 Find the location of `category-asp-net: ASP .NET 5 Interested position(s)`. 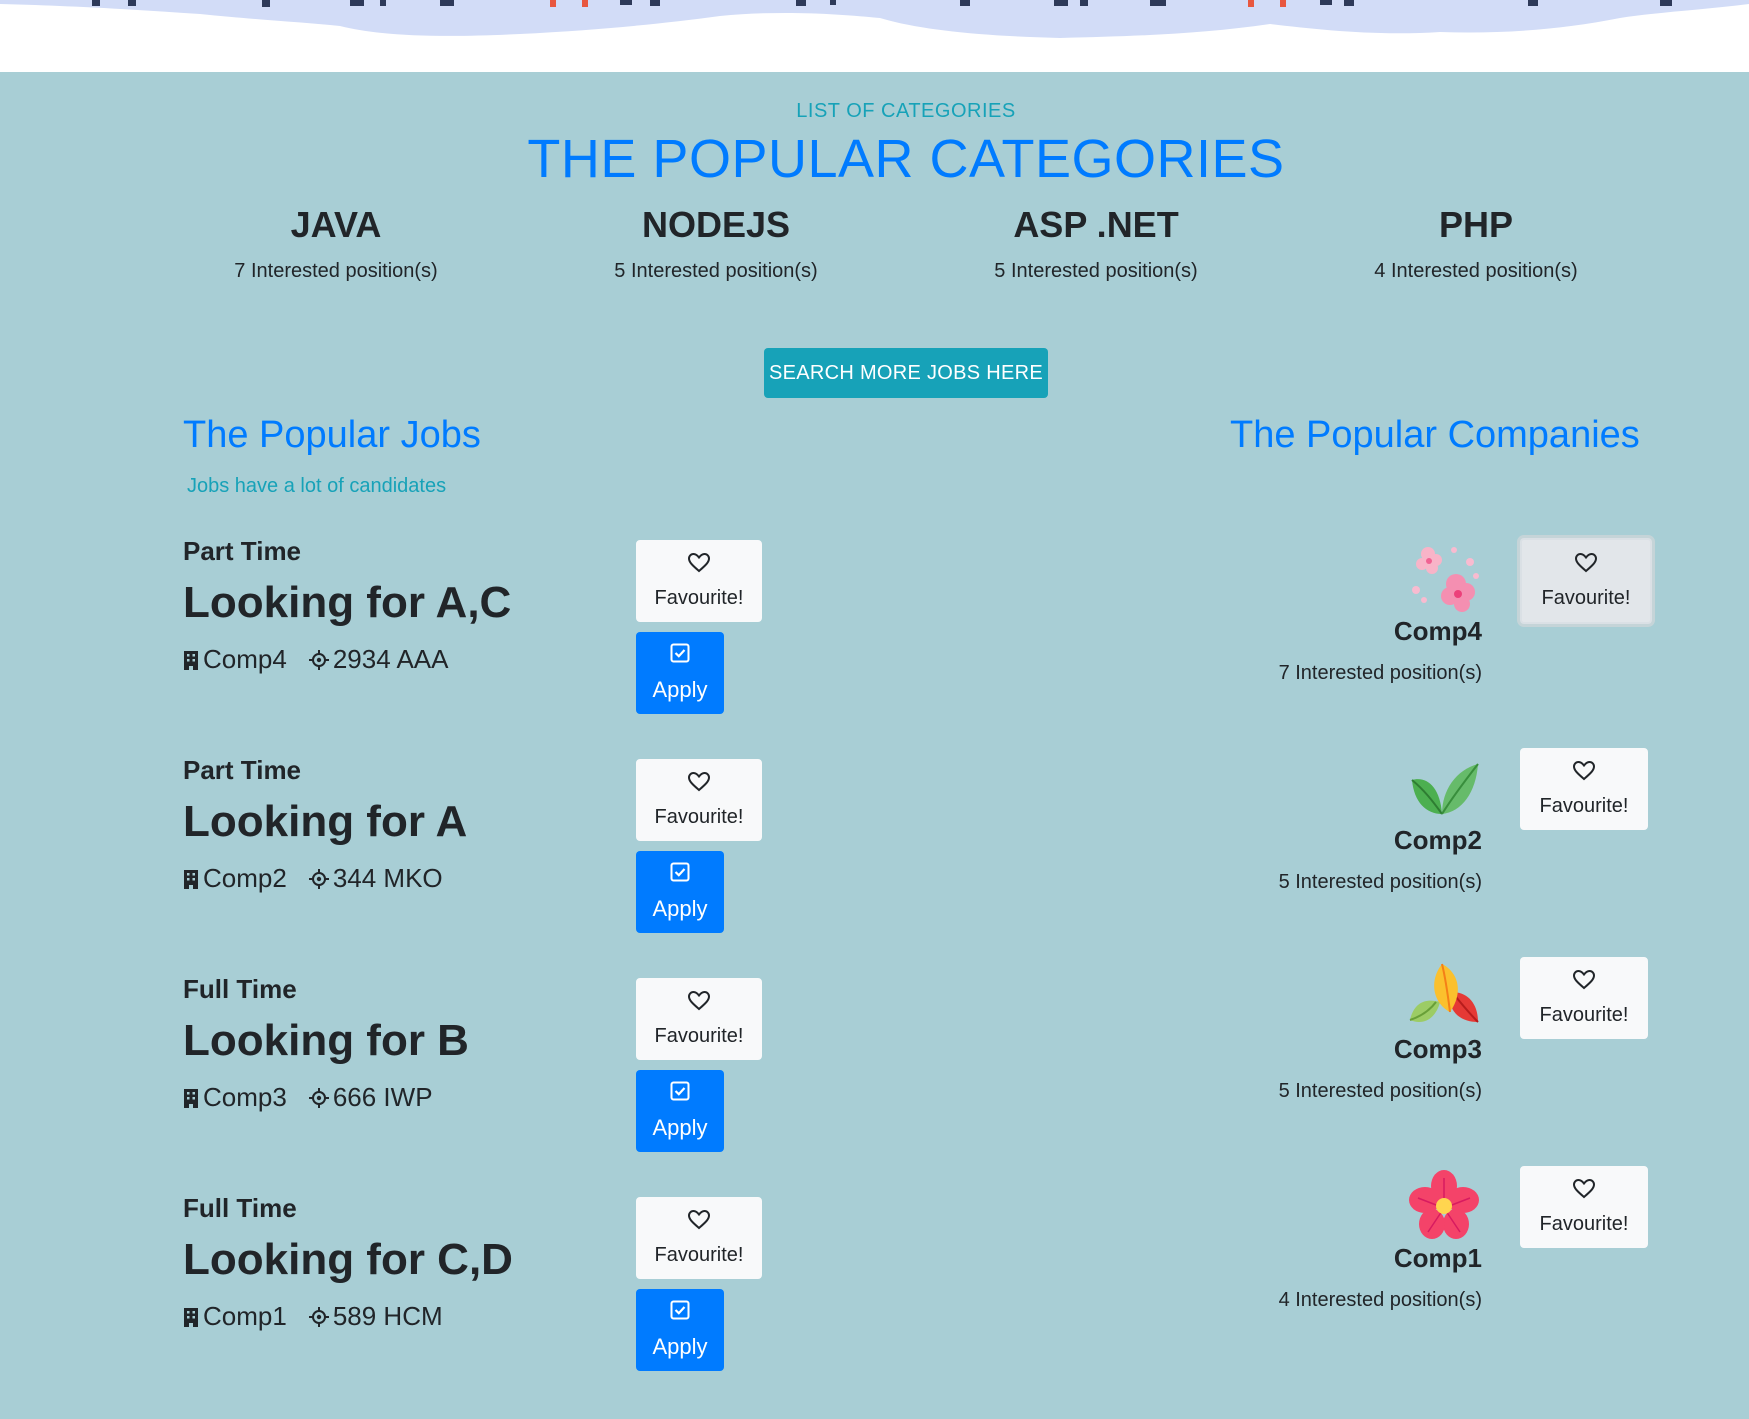

category-asp-net: ASP .NET 5 Interested position(s) is located at coordinates (1096, 243).